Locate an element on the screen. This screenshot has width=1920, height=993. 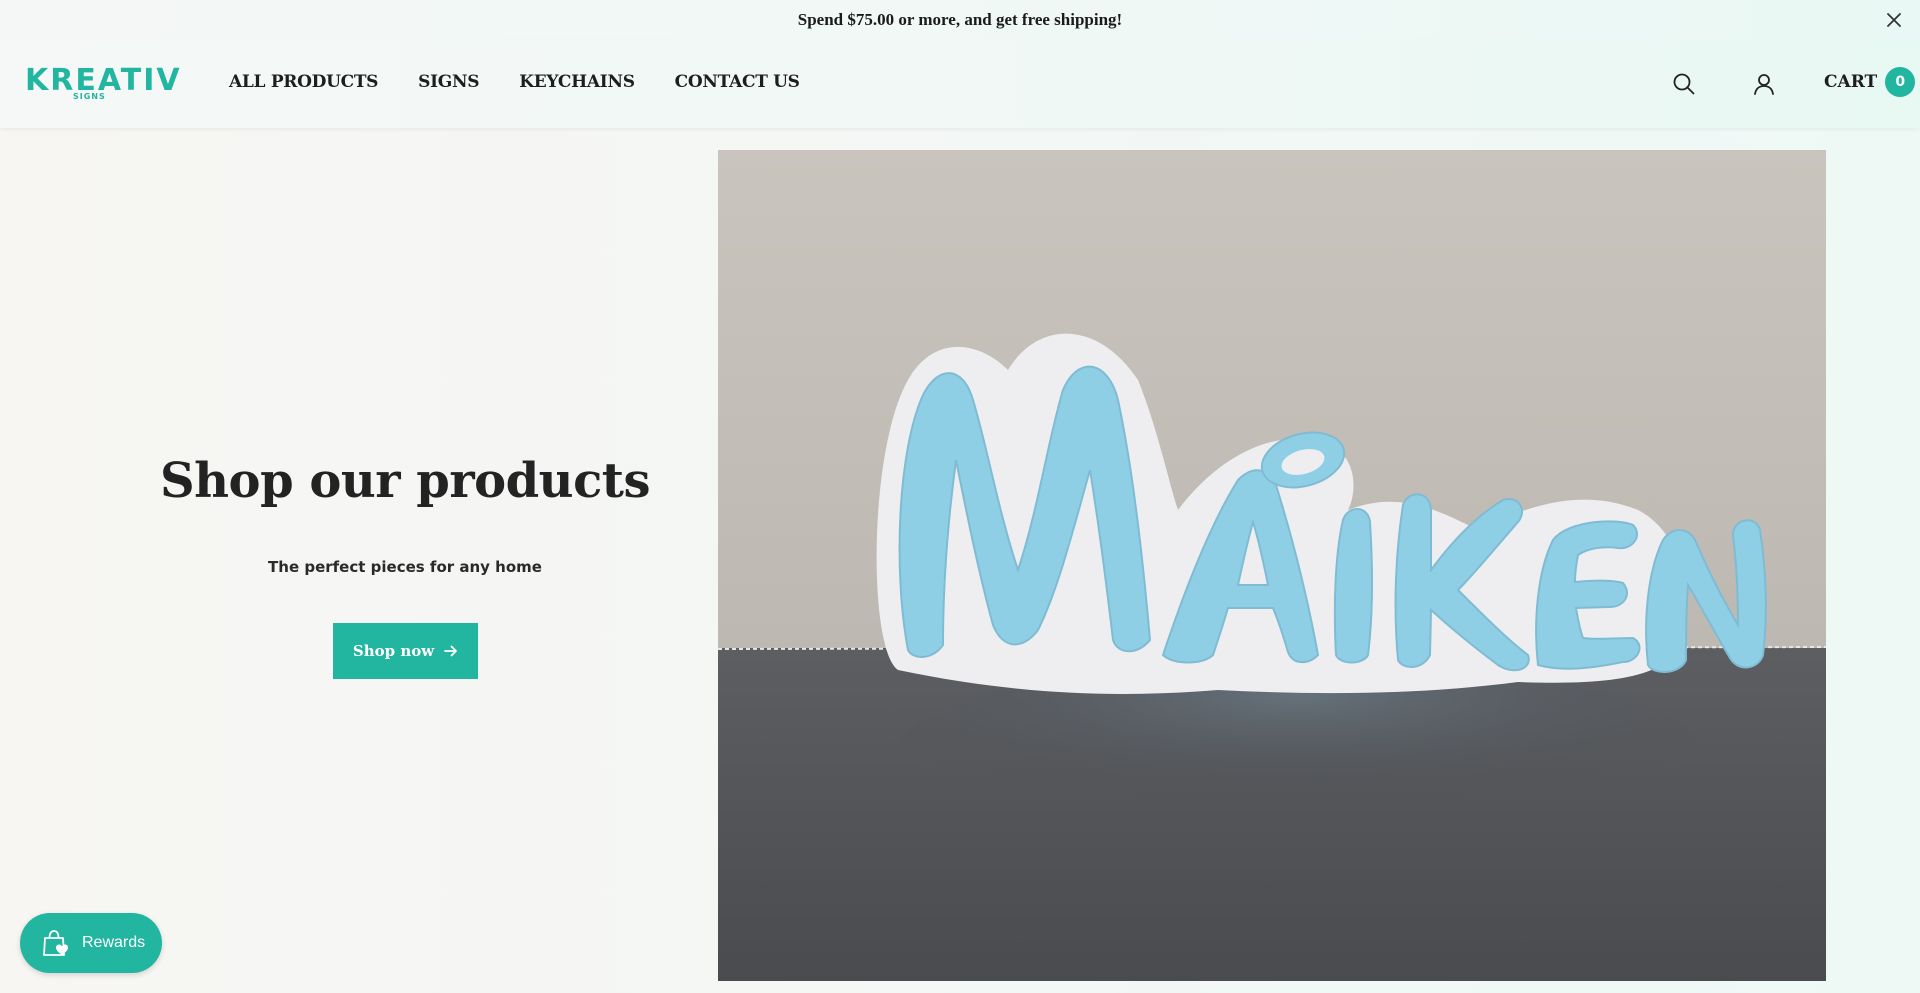
logo-subtext: SIGNS is located at coordinates (89, 96).